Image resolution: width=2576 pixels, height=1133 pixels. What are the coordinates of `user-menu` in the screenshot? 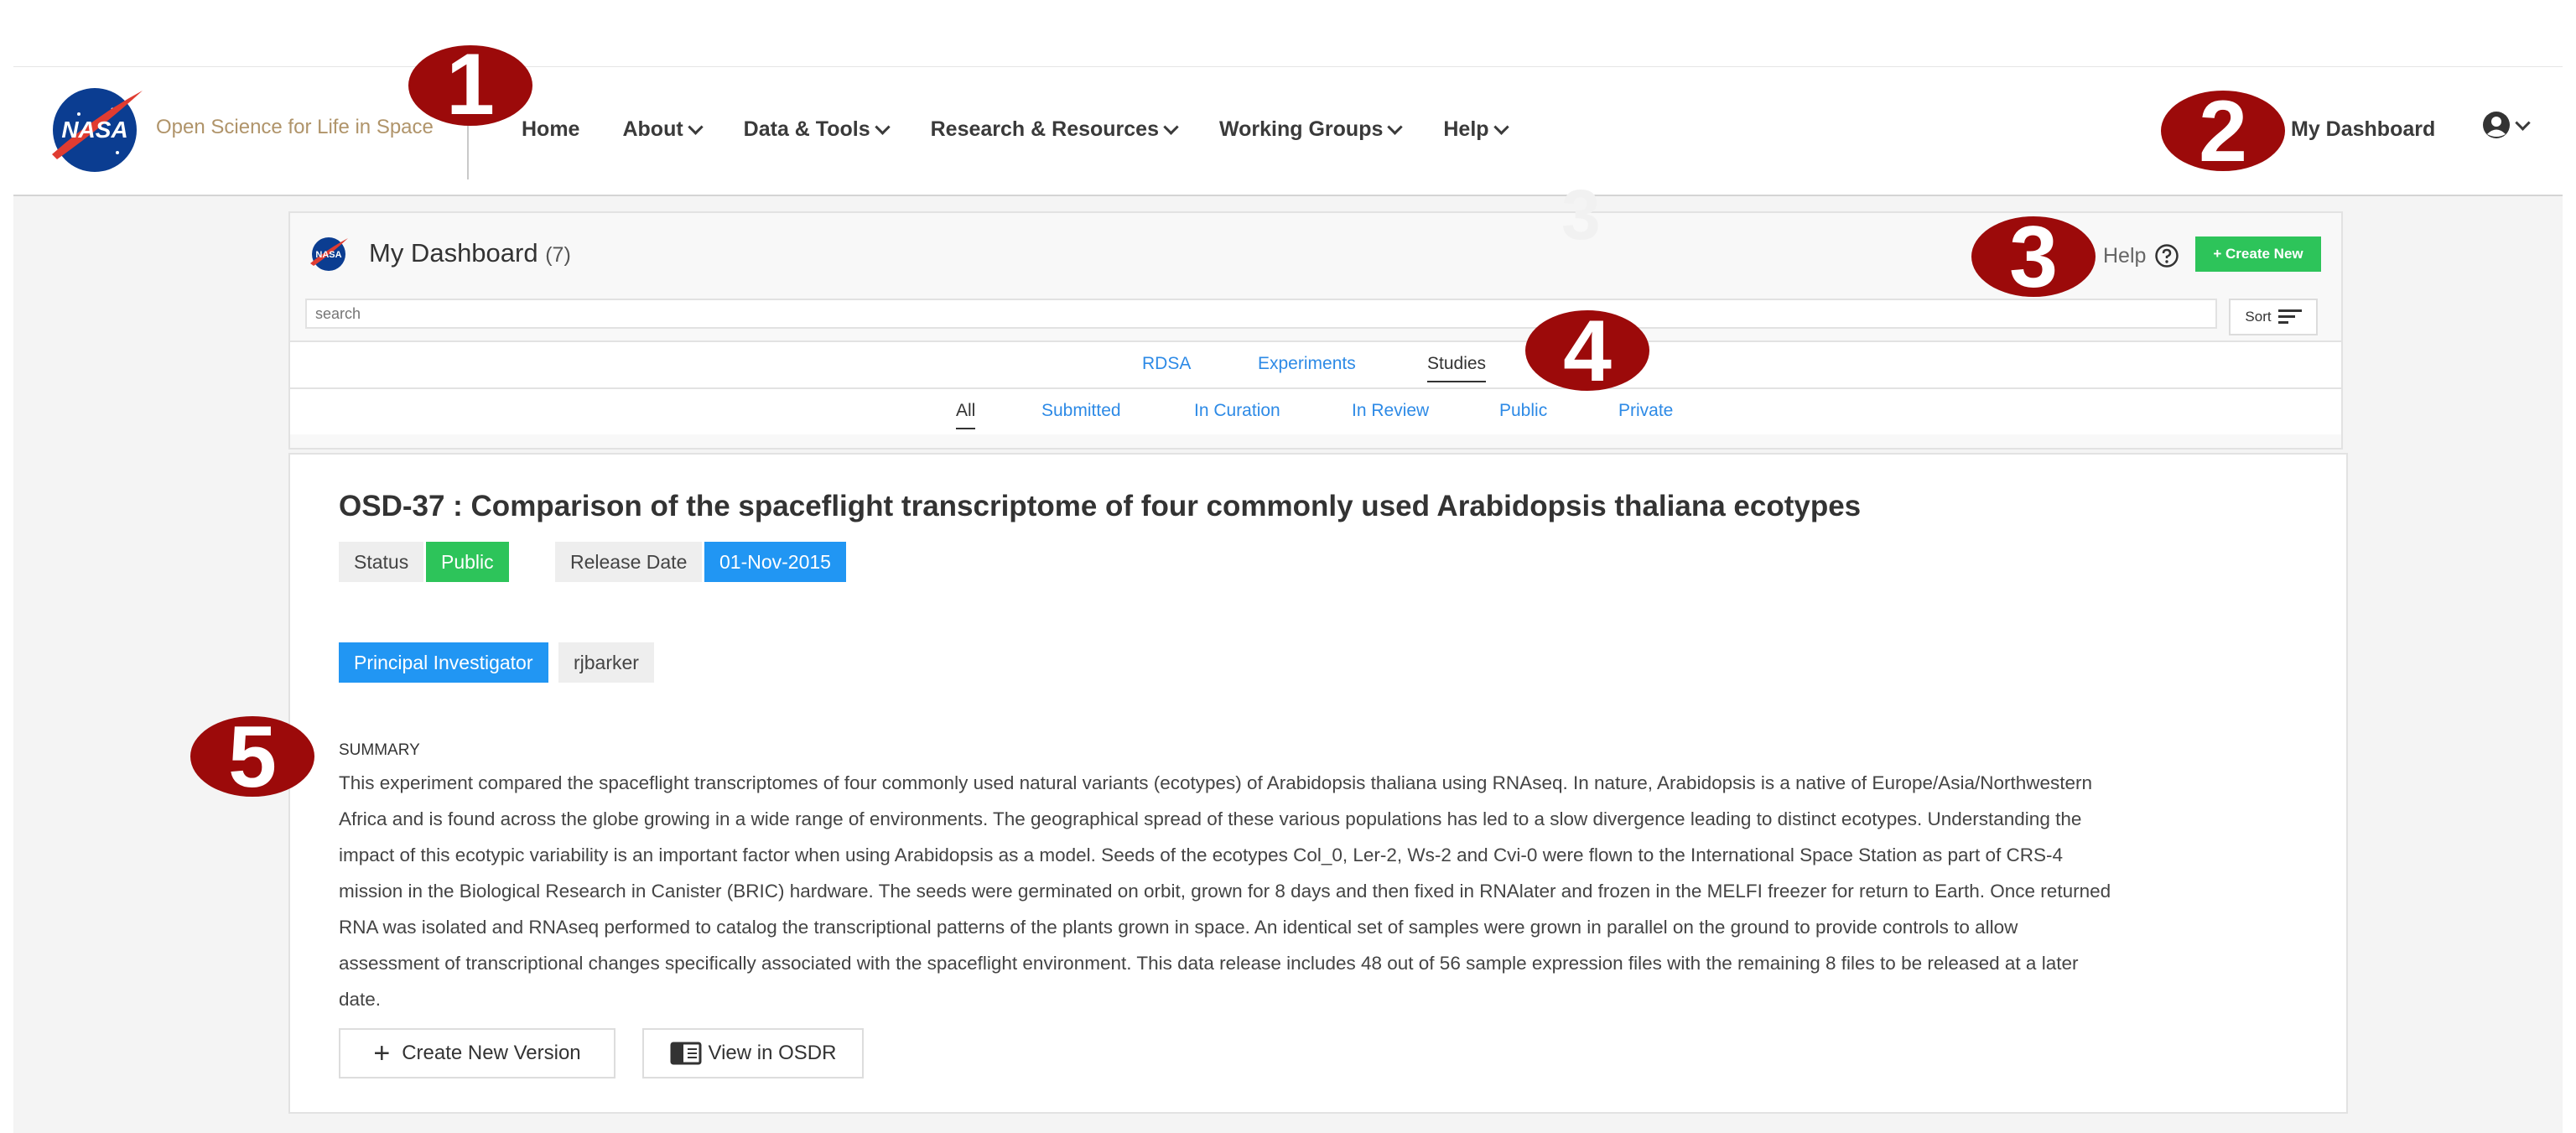 It's located at (2506, 125).